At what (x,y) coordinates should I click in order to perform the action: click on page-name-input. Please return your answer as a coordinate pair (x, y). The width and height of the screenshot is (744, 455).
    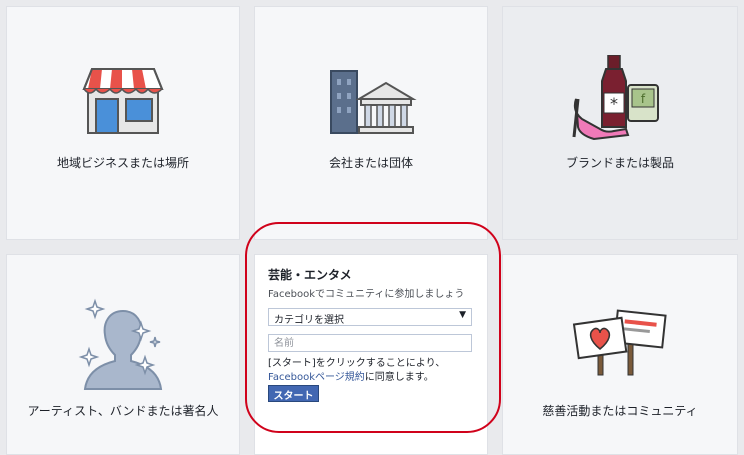
    Looking at the image, I should click on (370, 343).